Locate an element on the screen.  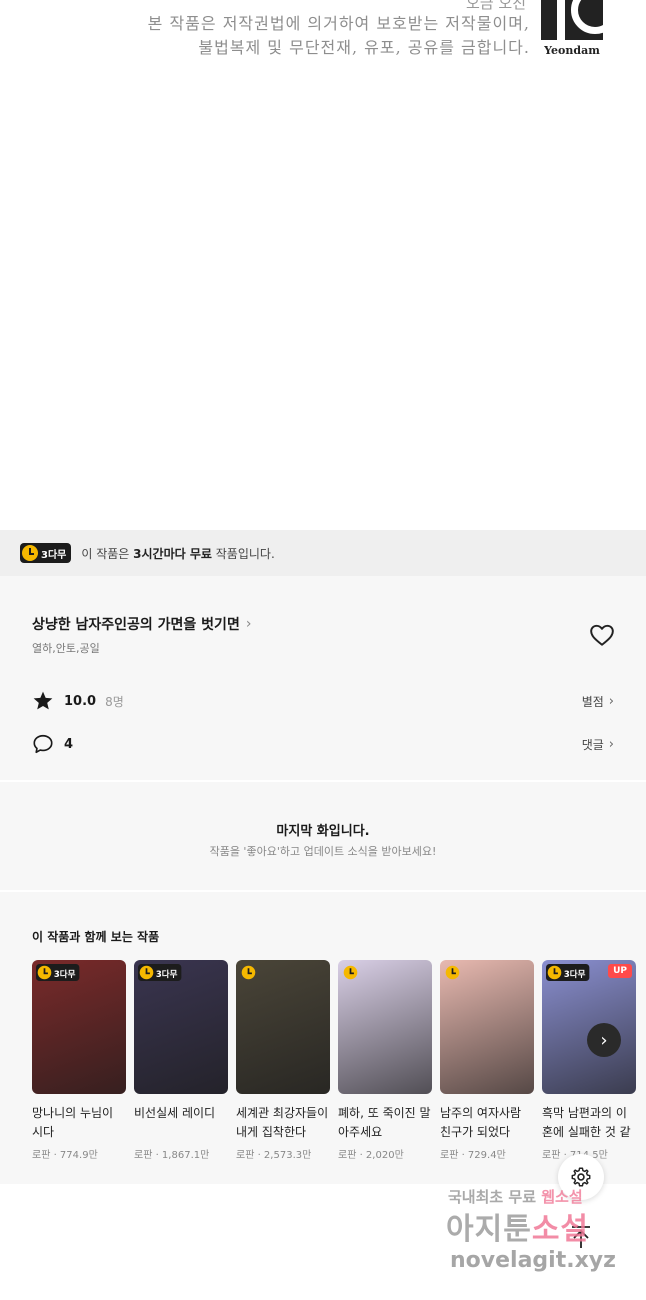
recommendation-title: 세계관 최강자들이 내게 집착한다 is located at coordinates (282, 1122).